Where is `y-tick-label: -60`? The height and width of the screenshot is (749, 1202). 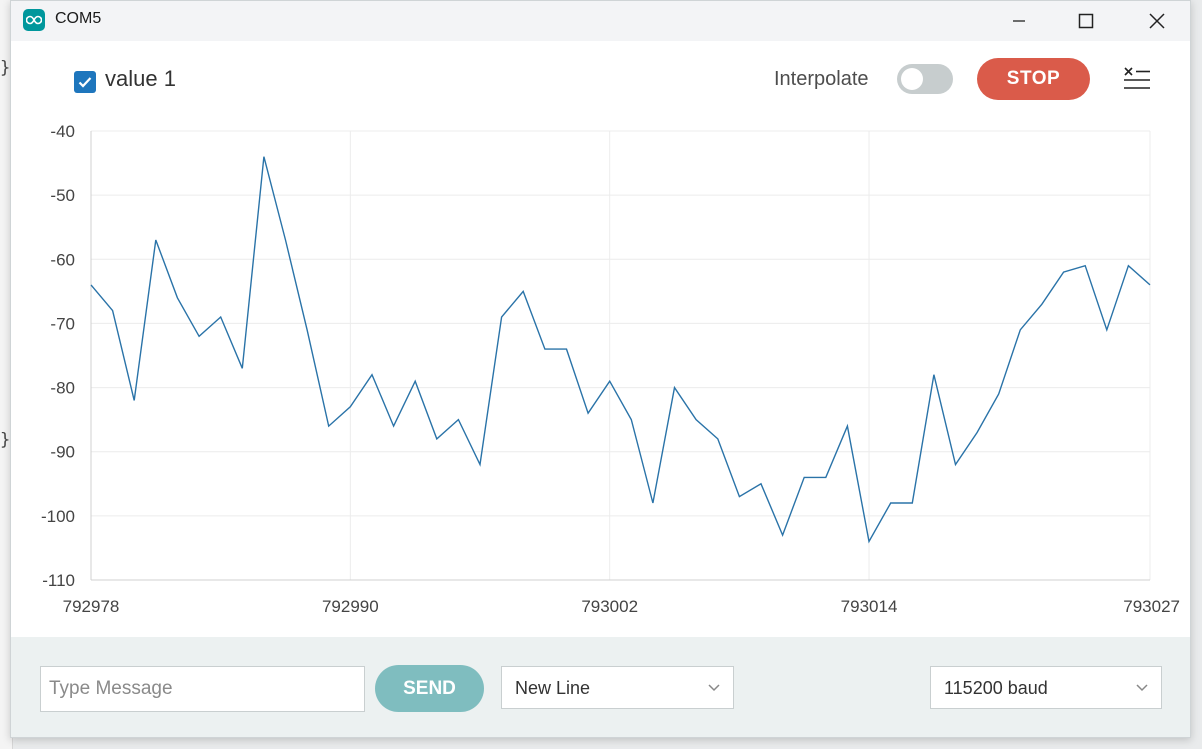
y-tick-label: -60 is located at coordinates (62, 259).